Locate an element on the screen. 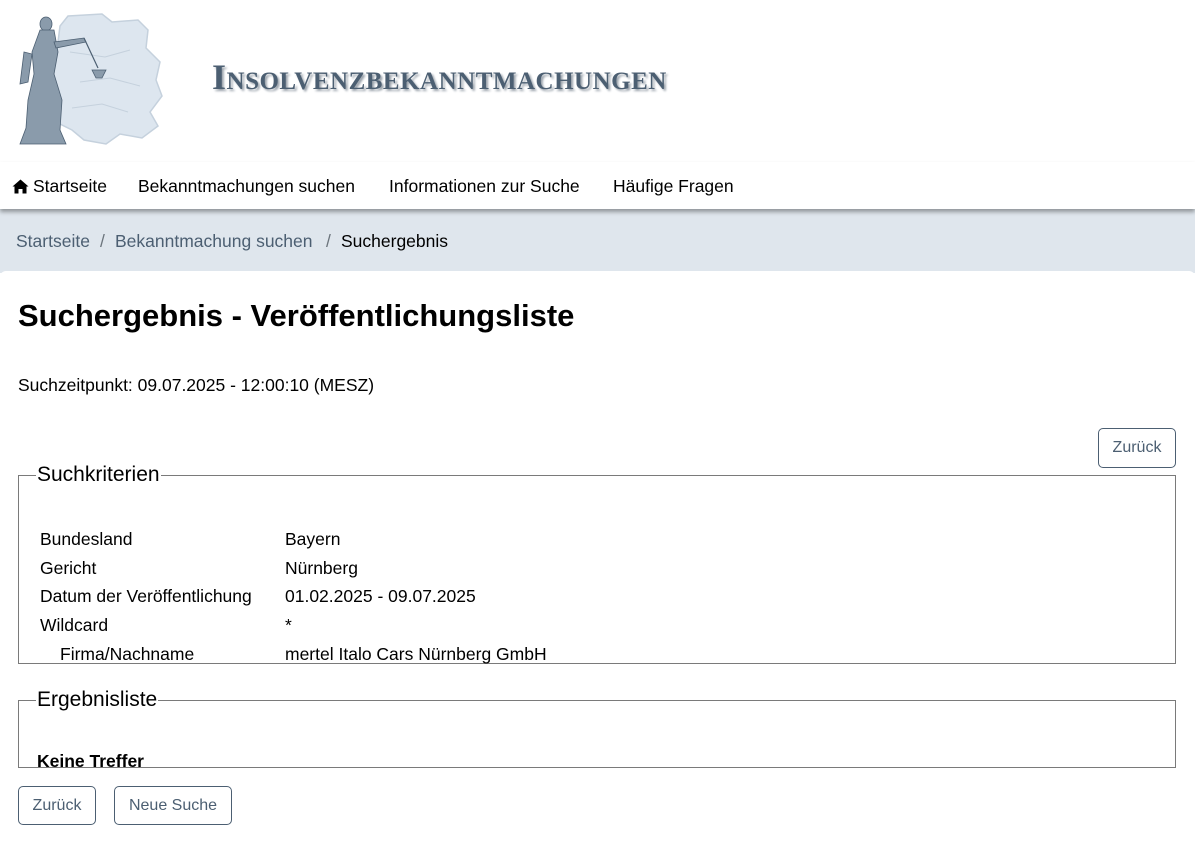 This screenshot has width=1195, height=851. nav-faq: Häufige Fragen is located at coordinates (673, 186).